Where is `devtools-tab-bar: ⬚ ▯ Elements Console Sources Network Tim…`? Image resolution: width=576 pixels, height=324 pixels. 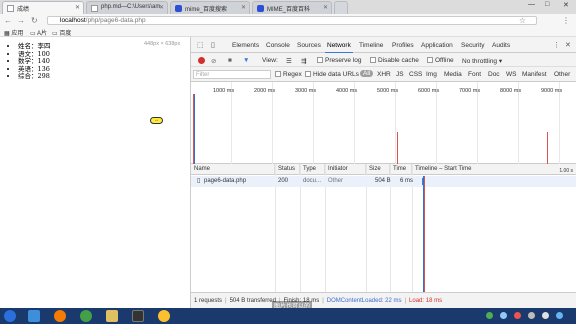
devtools-tab-bar: ⬚ ▯ Elements Console Sources Network Tim… is located at coordinates (383, 45).